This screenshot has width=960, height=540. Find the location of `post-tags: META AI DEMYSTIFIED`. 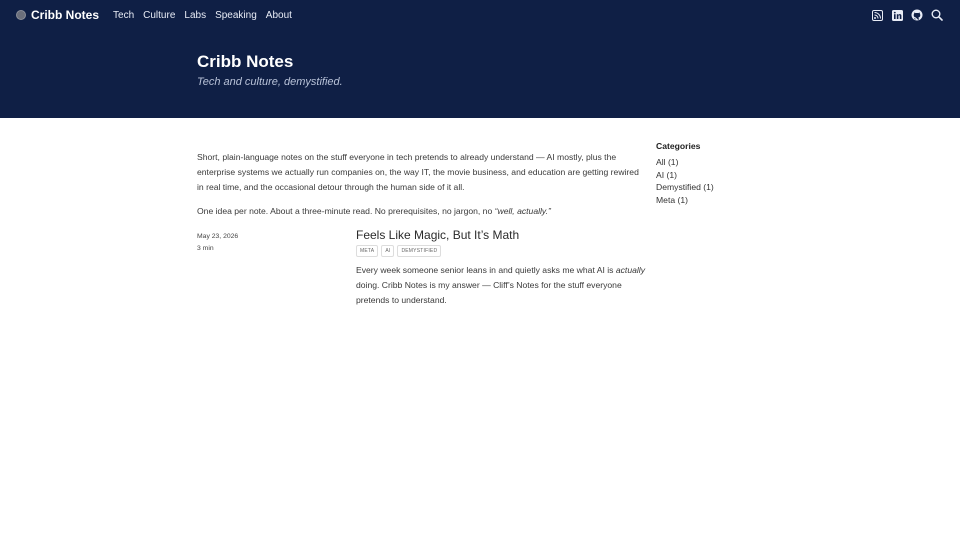

post-tags: META AI DEMYSTIFIED is located at coordinates (501, 251).